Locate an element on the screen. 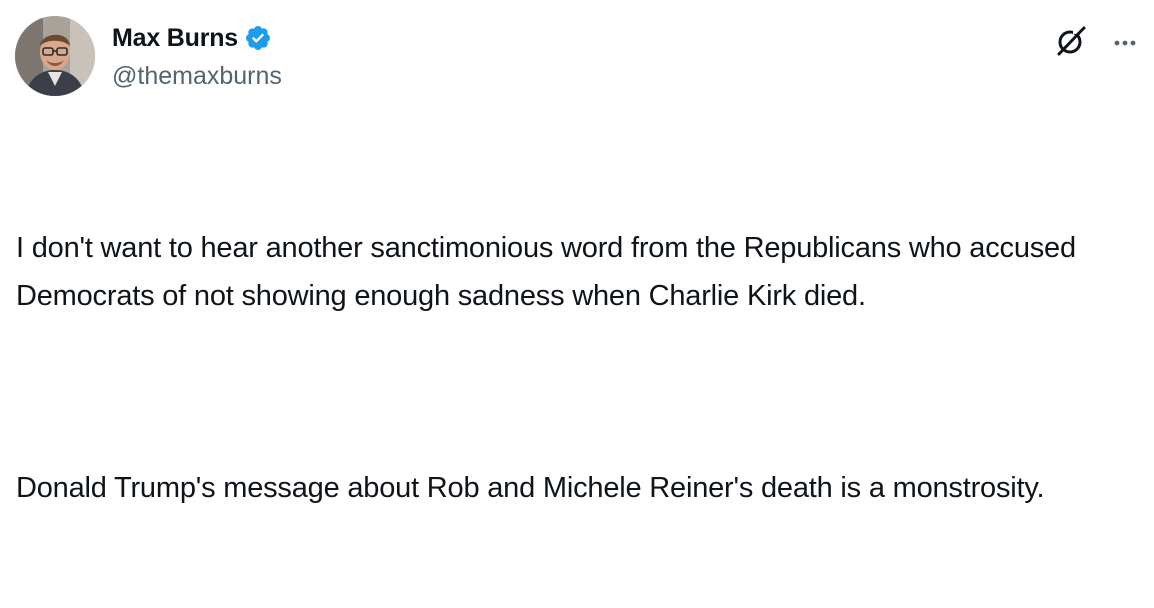 The height and width of the screenshot is (608, 1154). verified-badge-icon is located at coordinates (258, 38).